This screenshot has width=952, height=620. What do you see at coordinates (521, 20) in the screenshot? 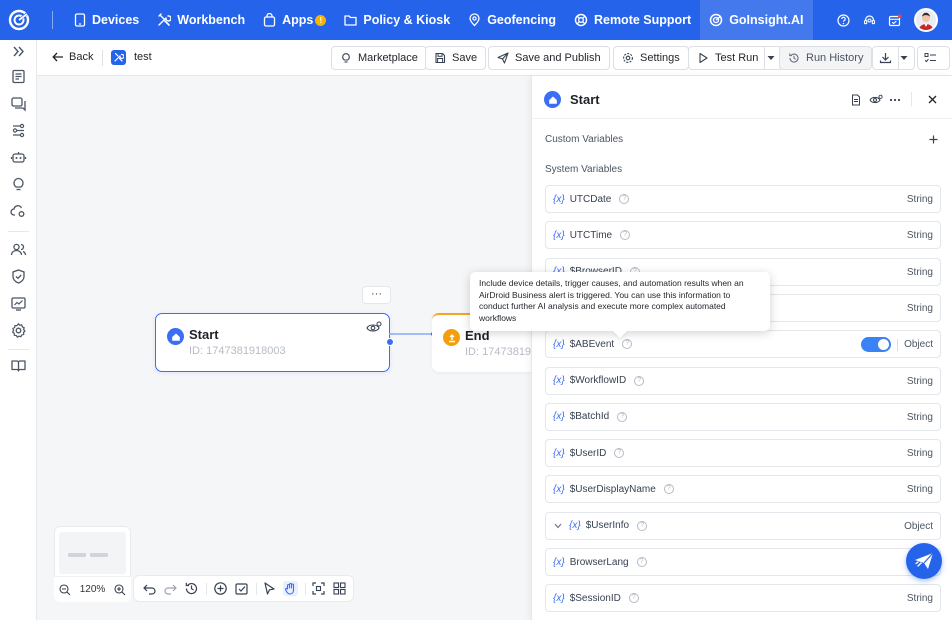
I see `nav-label: Geofencing` at bounding box center [521, 20].